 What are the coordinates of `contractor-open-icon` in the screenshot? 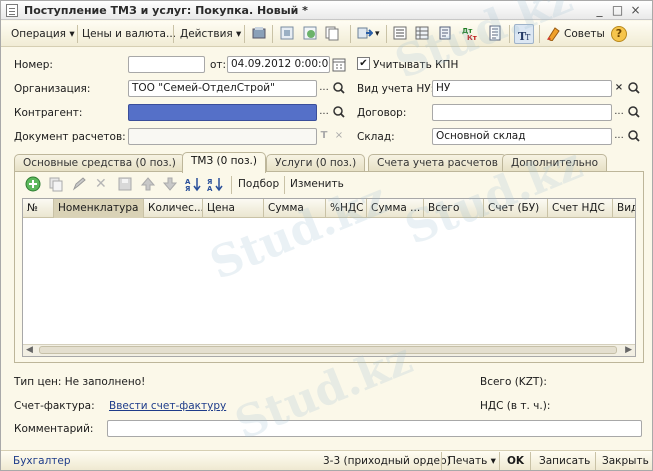 It's located at (339, 112).